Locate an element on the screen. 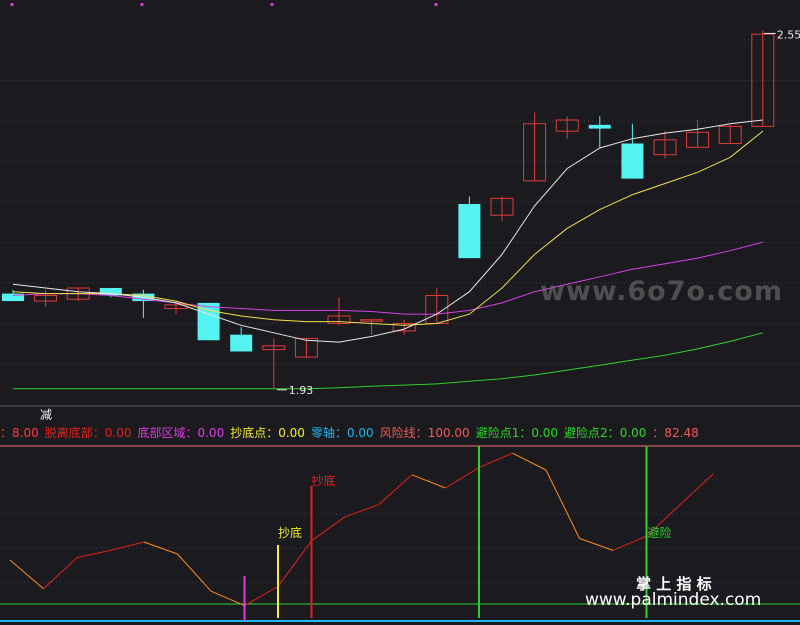 Image resolution: width=800 pixels, height=625 pixels. indicator-param: 抄底点：0.00 is located at coordinates (267, 433).